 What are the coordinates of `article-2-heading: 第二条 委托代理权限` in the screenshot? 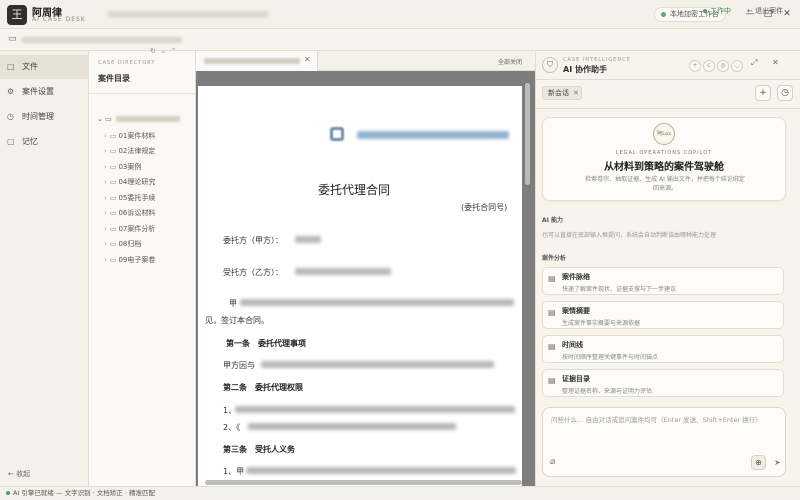 It's located at (263, 387).